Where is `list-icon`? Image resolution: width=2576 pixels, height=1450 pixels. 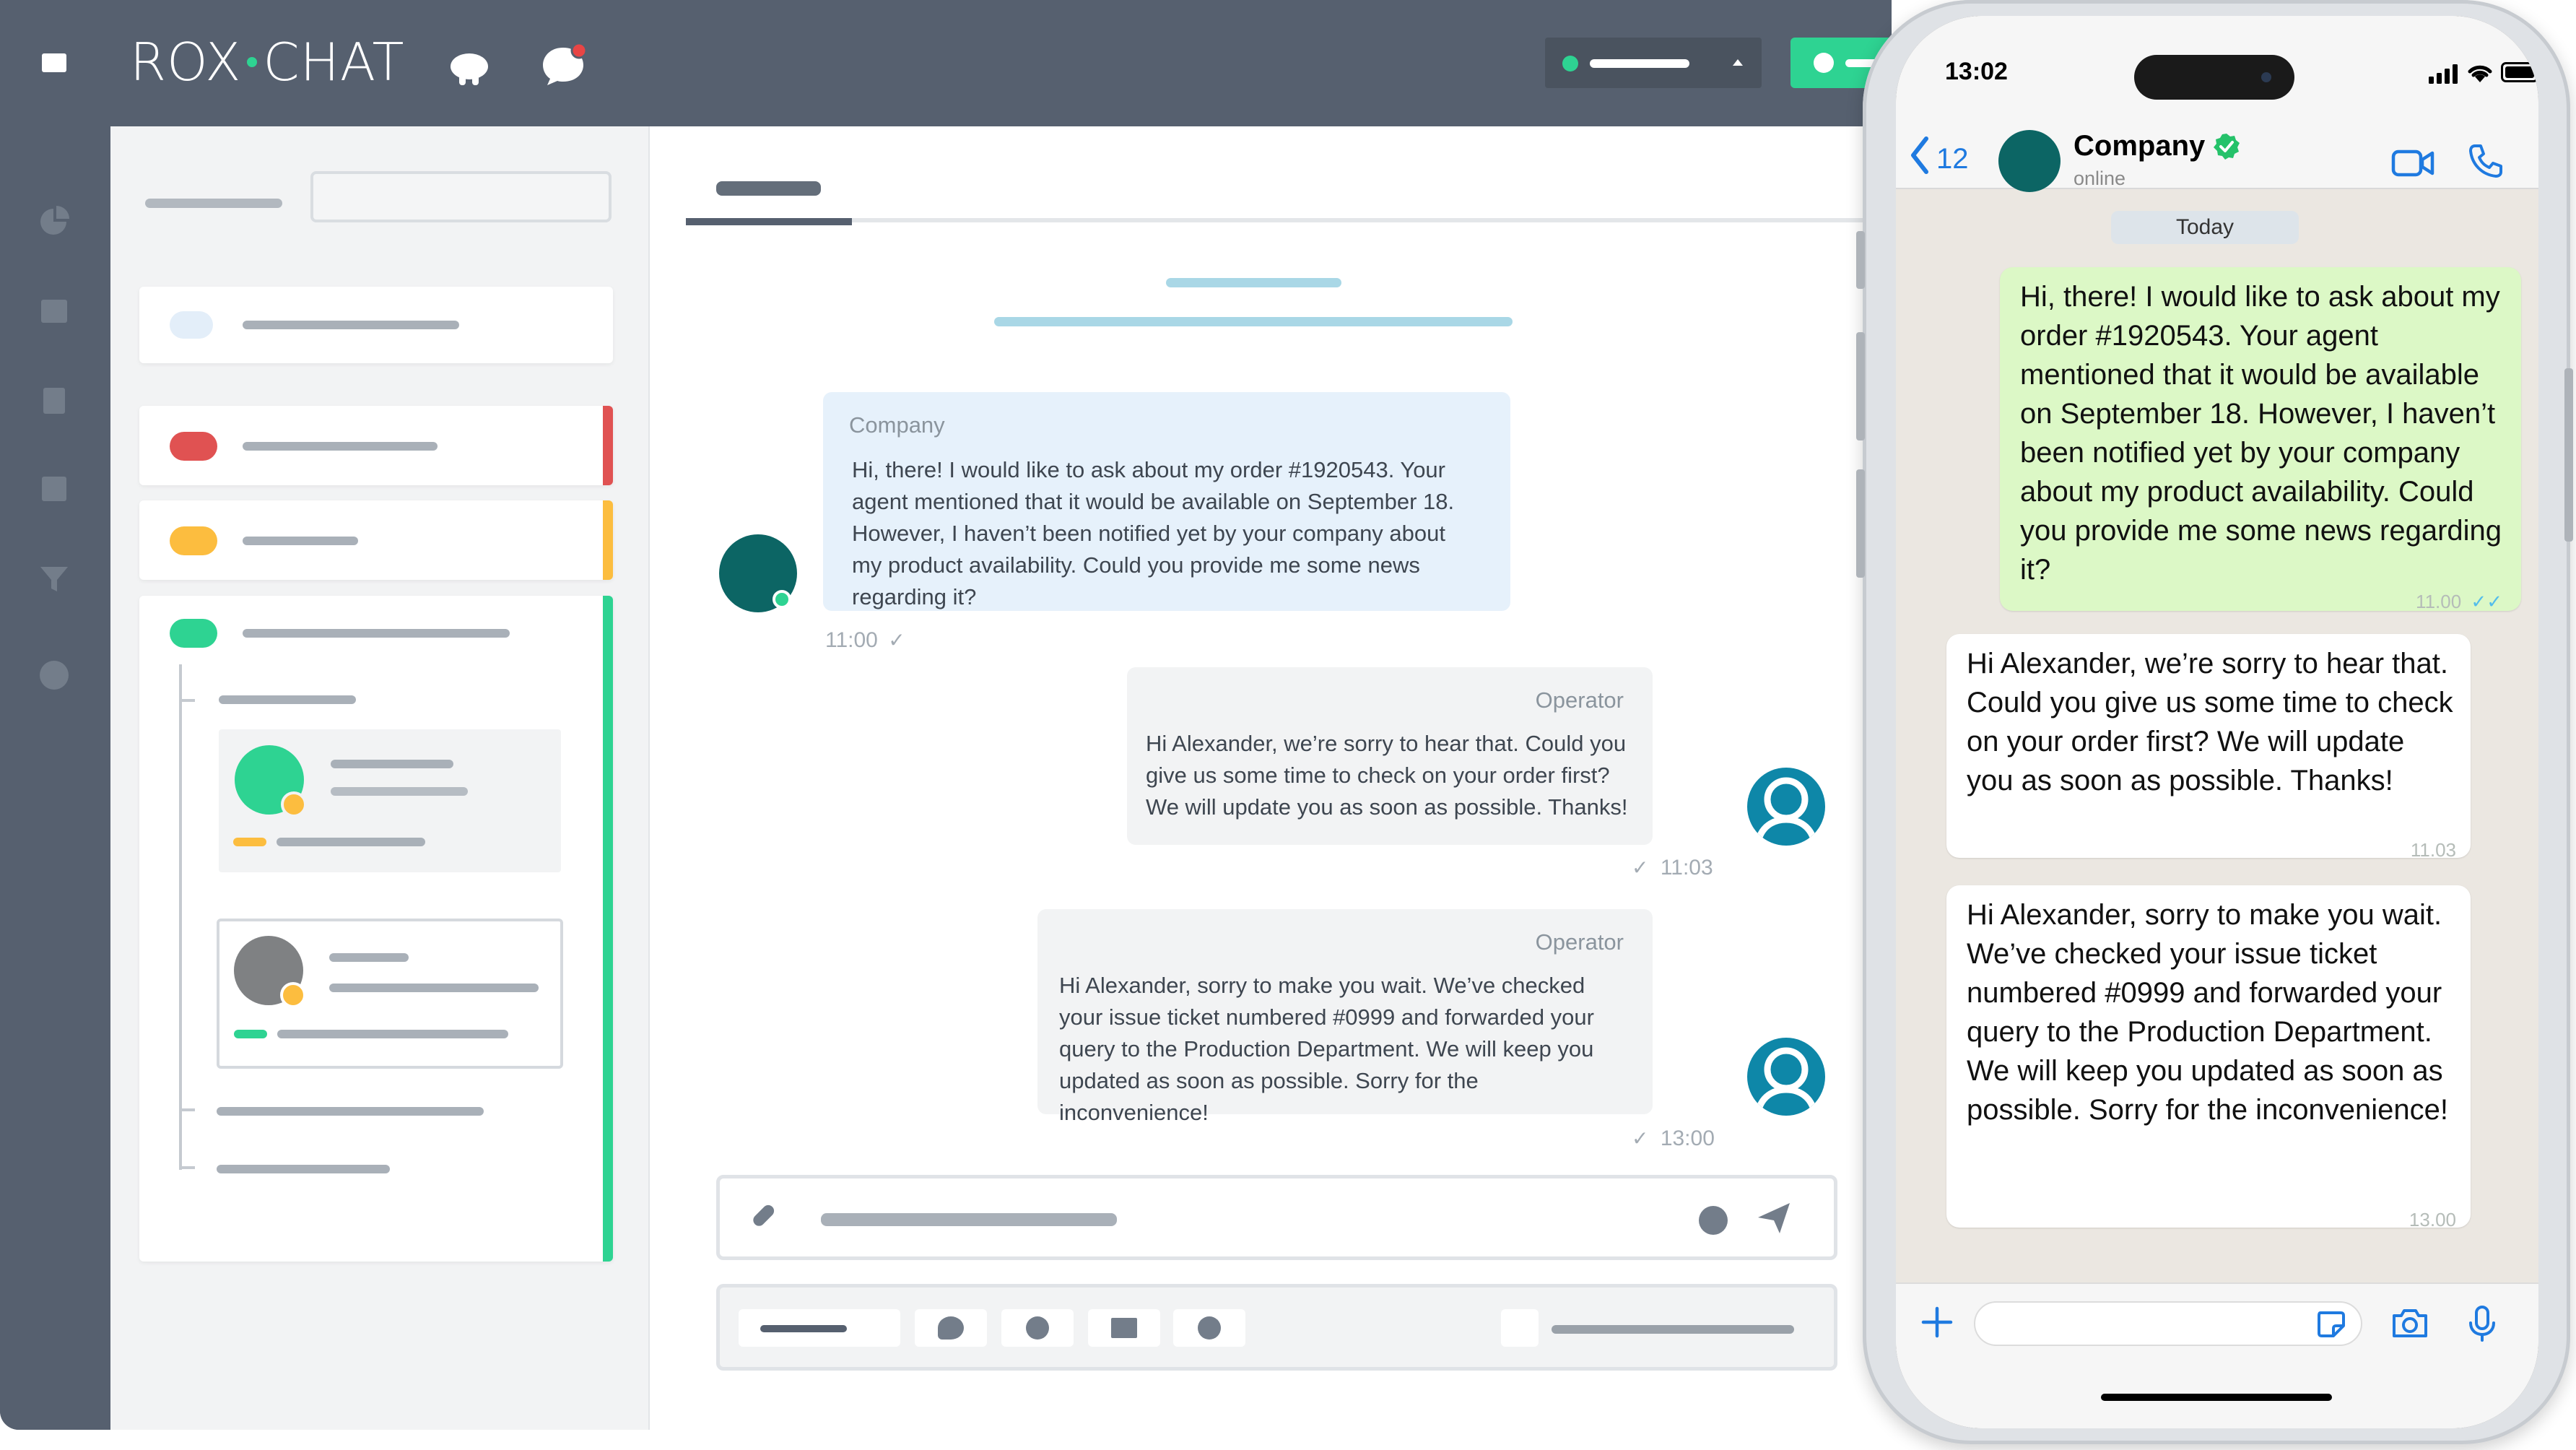 list-icon is located at coordinates (54, 489).